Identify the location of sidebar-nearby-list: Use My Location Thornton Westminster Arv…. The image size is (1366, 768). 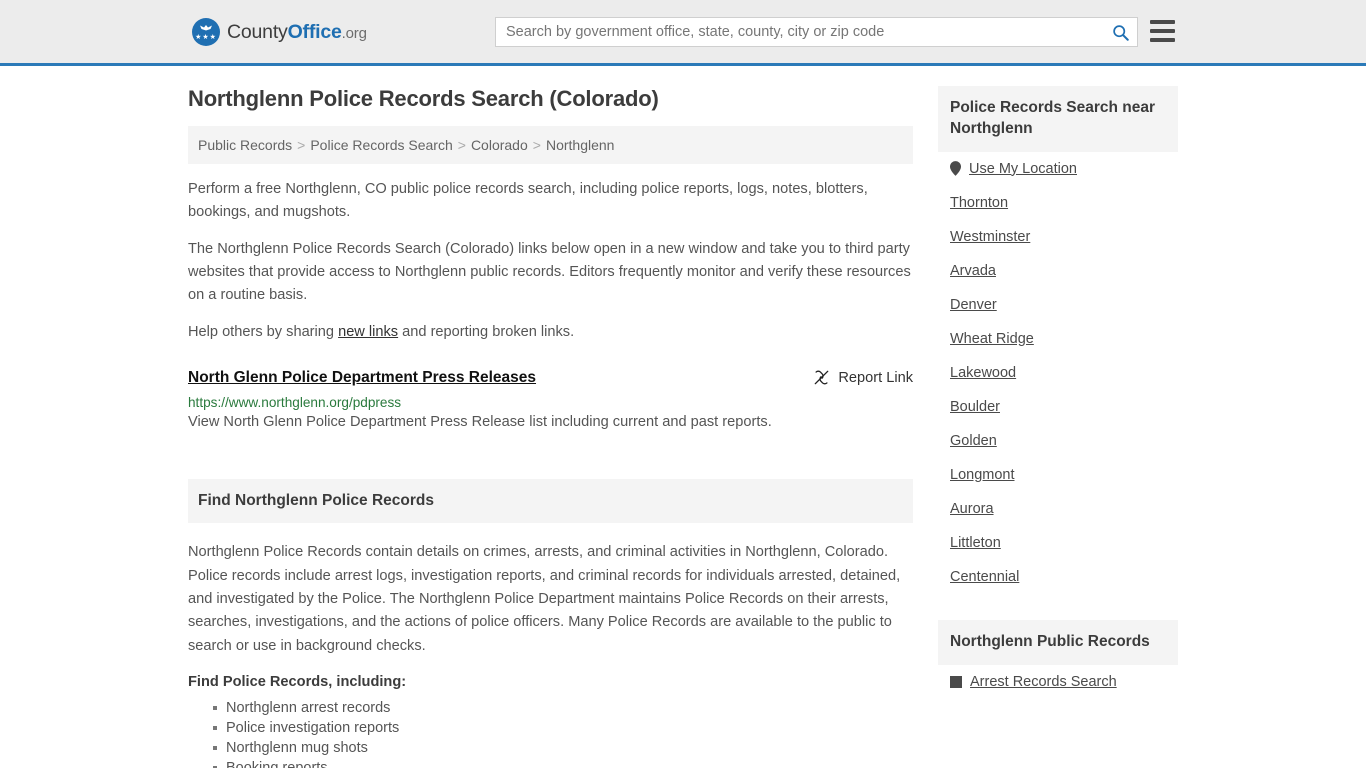
(1058, 373).